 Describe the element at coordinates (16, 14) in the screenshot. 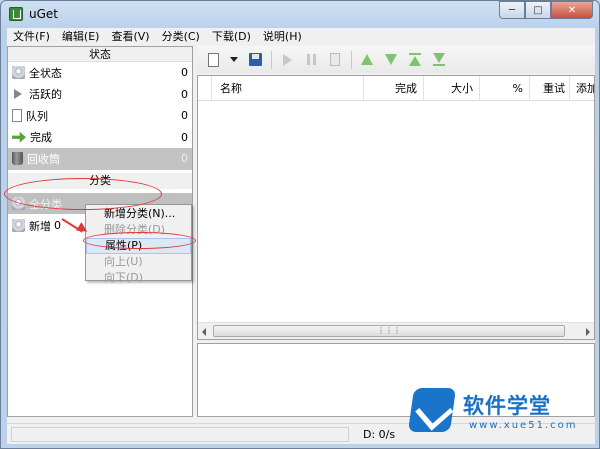

I see `app-icon` at that location.